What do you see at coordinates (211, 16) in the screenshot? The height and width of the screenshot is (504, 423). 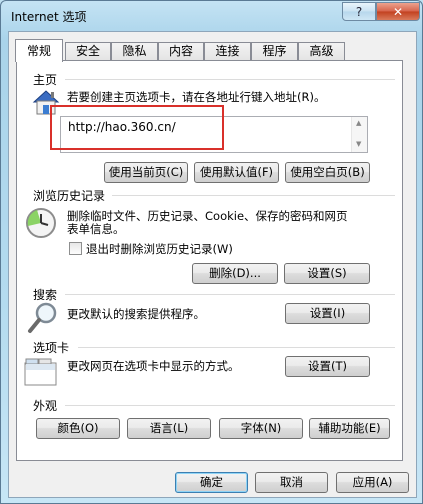 I see `title-bar: Internet 选项 ? ✕` at bounding box center [211, 16].